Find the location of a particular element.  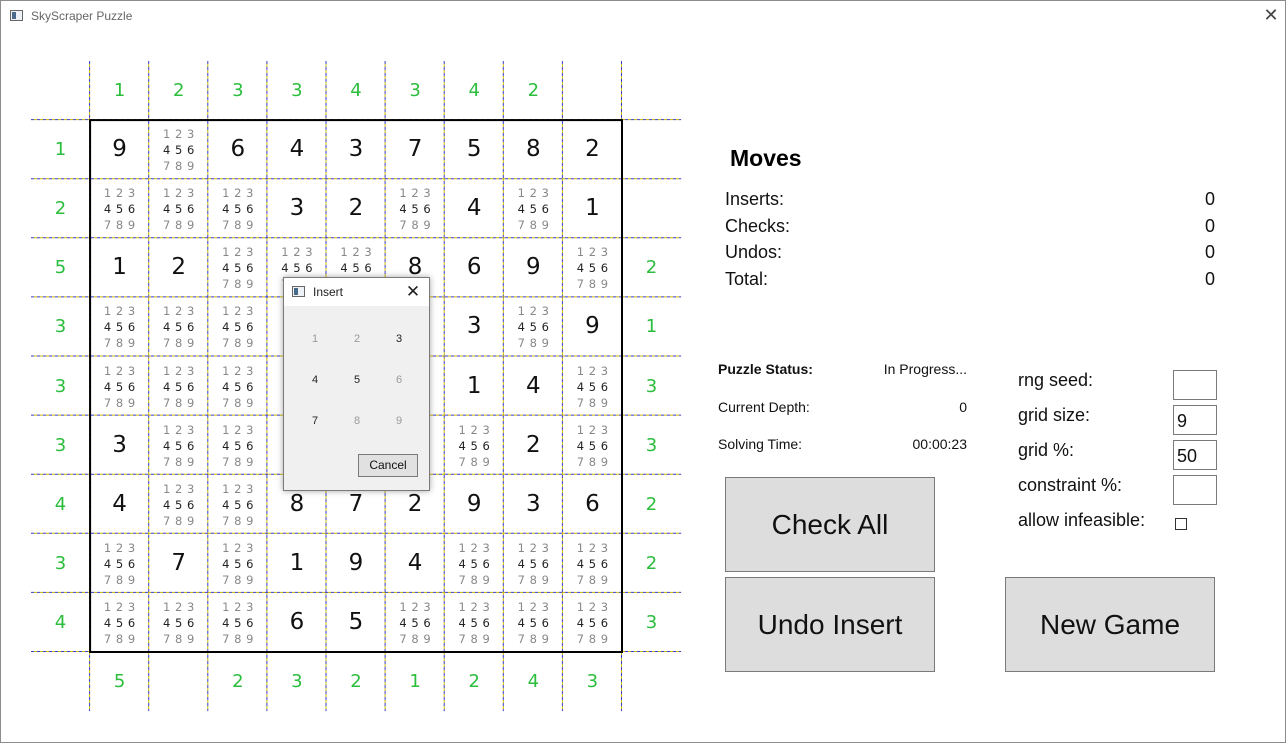

puzzle-status-label: Puzzle Status: is located at coordinates (765, 369).